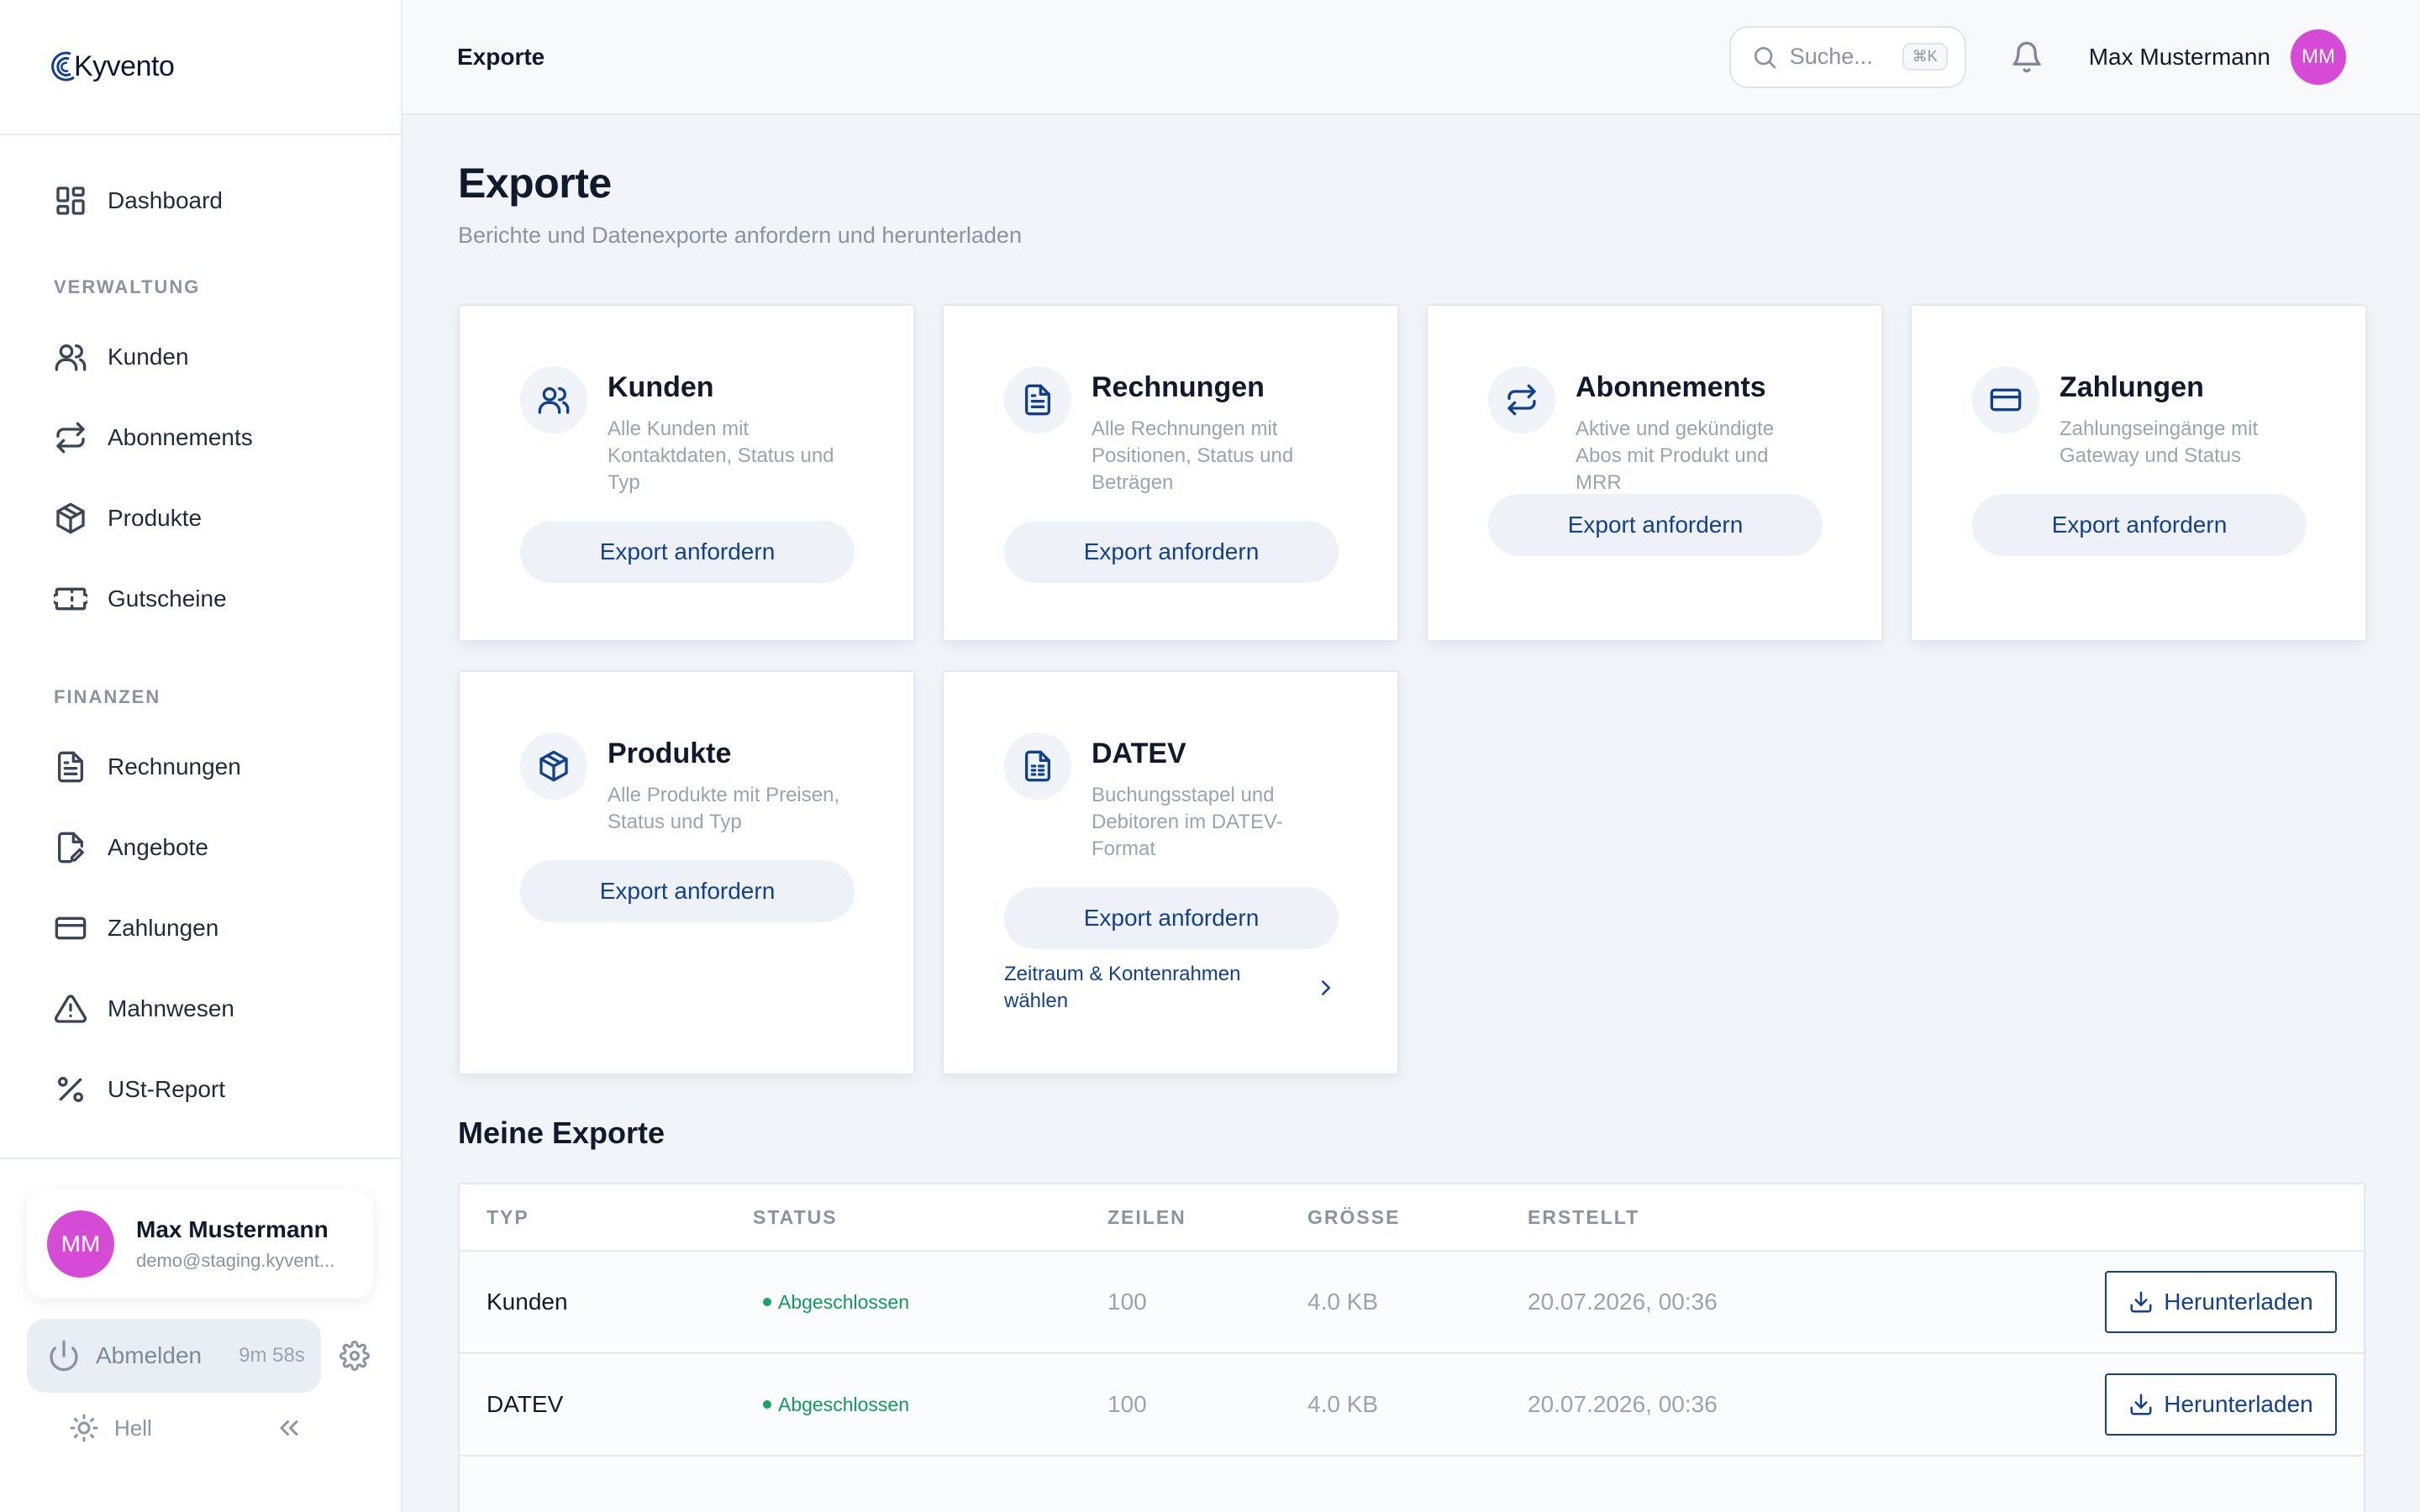 The width and height of the screenshot is (2420, 1512). What do you see at coordinates (71, 357) in the screenshot?
I see `users-icon` at bounding box center [71, 357].